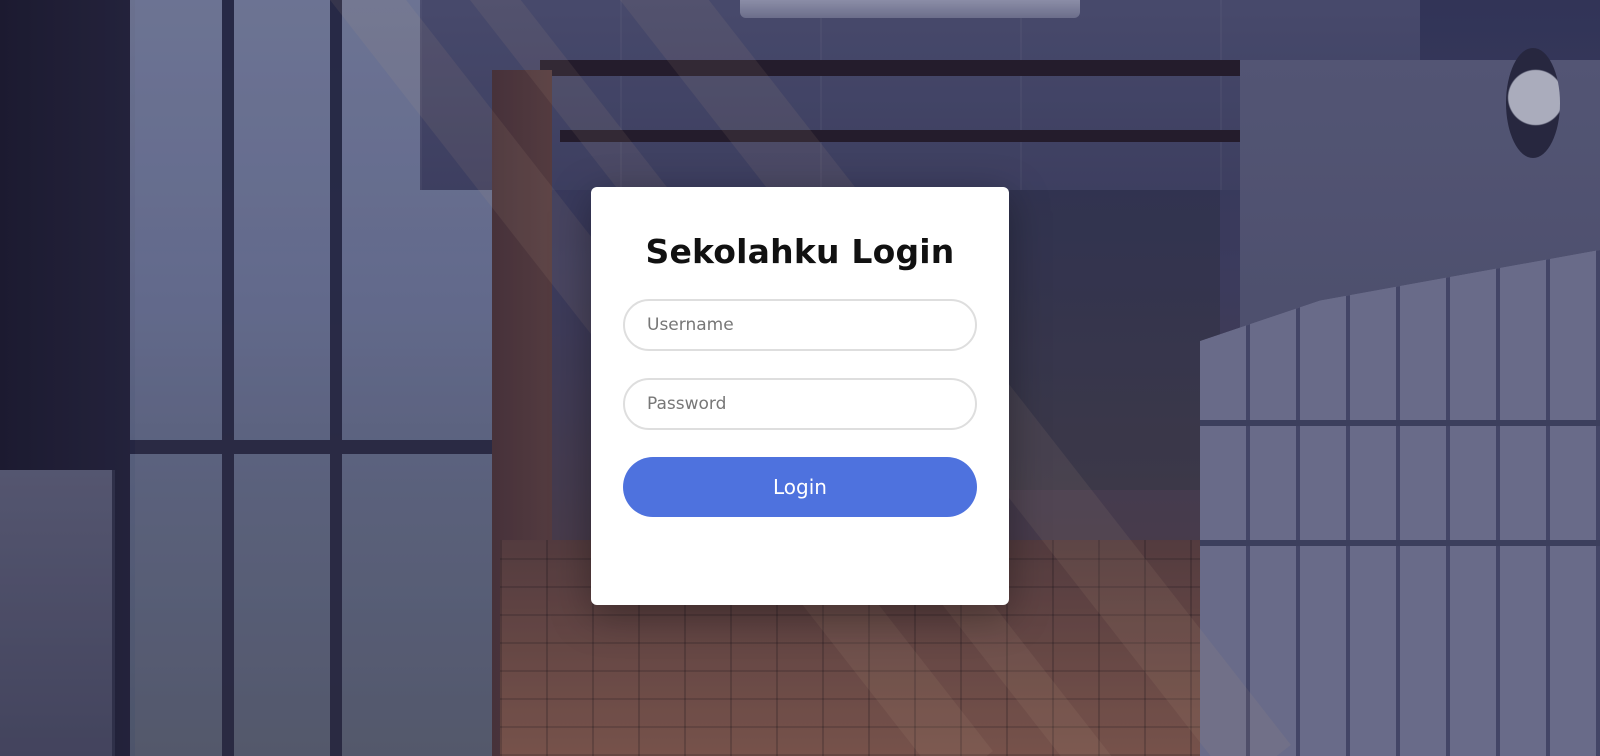 The height and width of the screenshot is (756, 1600). I want to click on username-input, so click(800, 325).